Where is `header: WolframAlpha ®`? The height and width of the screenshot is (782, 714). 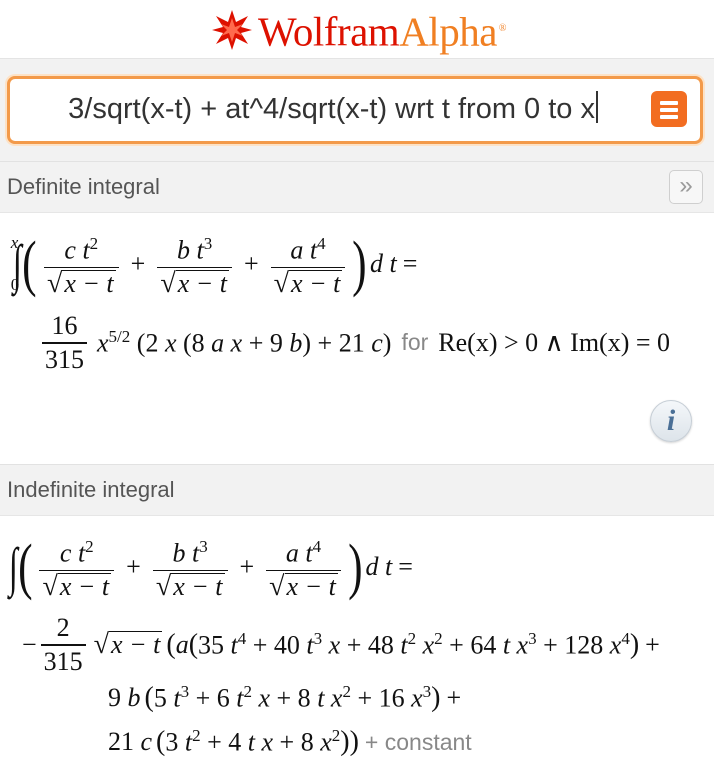
header: WolframAlpha ® is located at coordinates (357, 29).